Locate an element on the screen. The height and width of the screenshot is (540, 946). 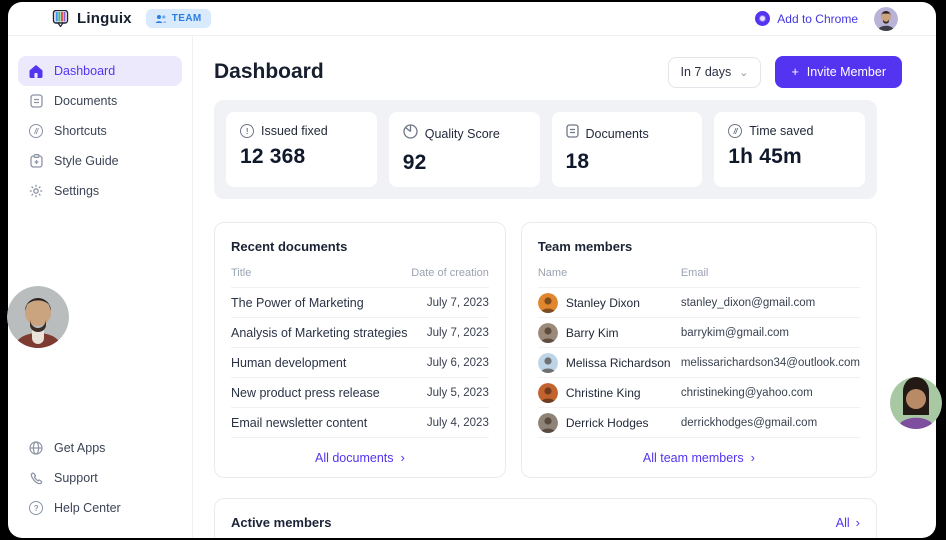
logo: Linguix is located at coordinates (92, 18).